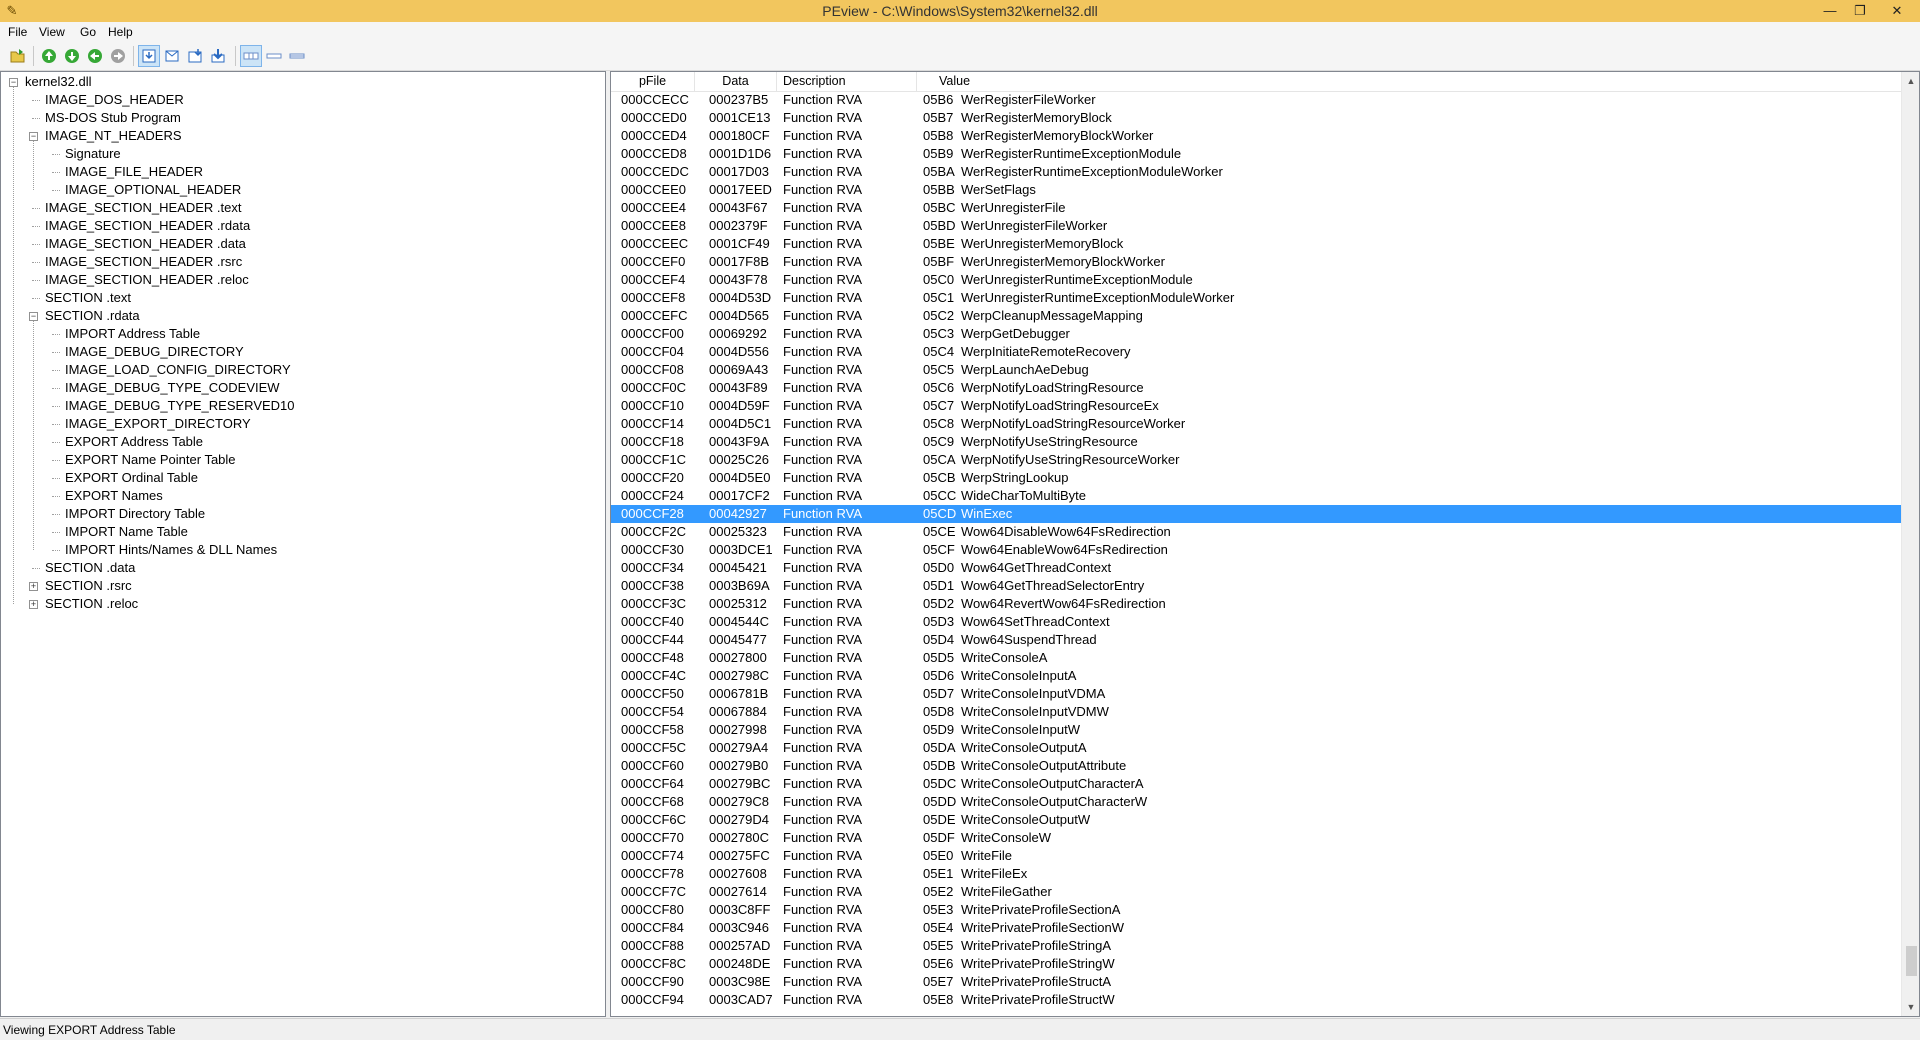 The width and height of the screenshot is (1920, 1040). I want to click on view-dword-icon, so click(195, 56).